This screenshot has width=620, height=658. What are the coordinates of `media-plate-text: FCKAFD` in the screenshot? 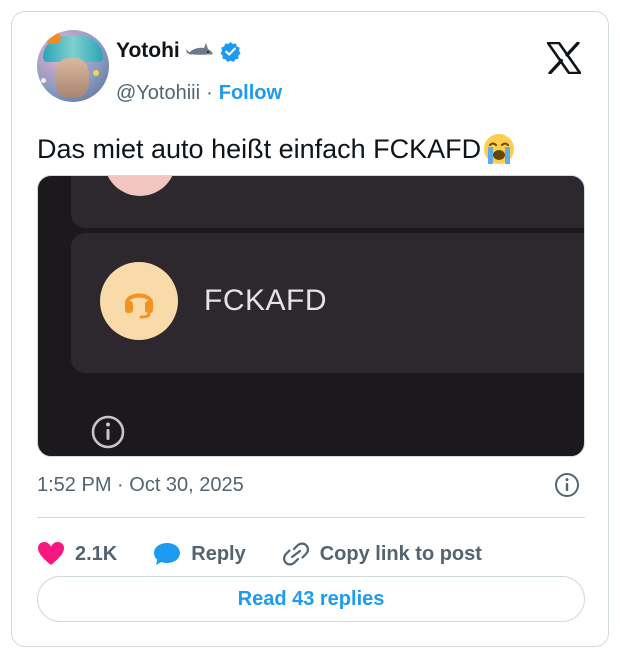 It's located at (265, 300).